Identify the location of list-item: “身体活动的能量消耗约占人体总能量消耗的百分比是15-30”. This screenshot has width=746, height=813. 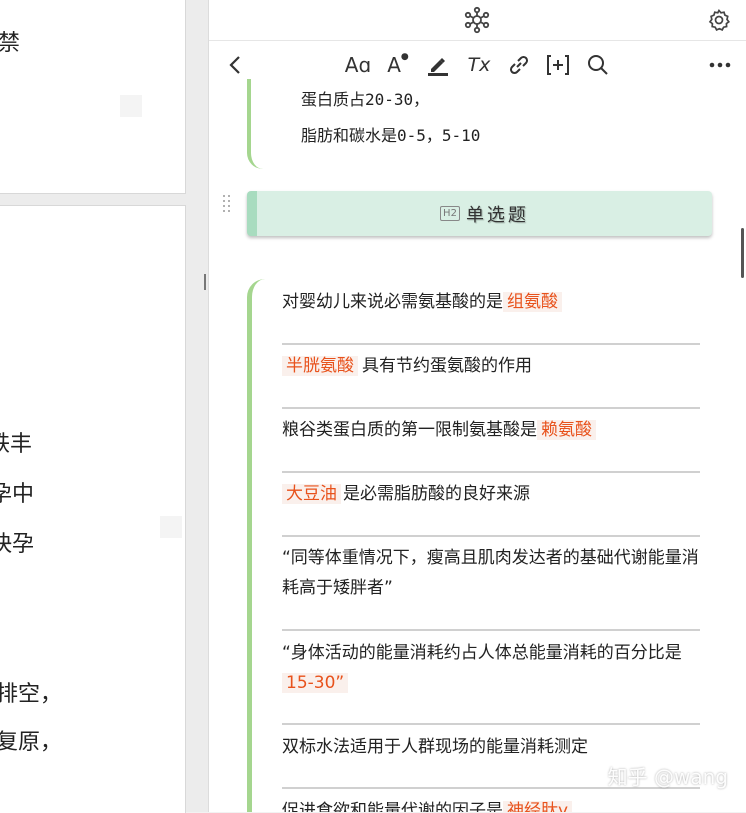
(491, 668).